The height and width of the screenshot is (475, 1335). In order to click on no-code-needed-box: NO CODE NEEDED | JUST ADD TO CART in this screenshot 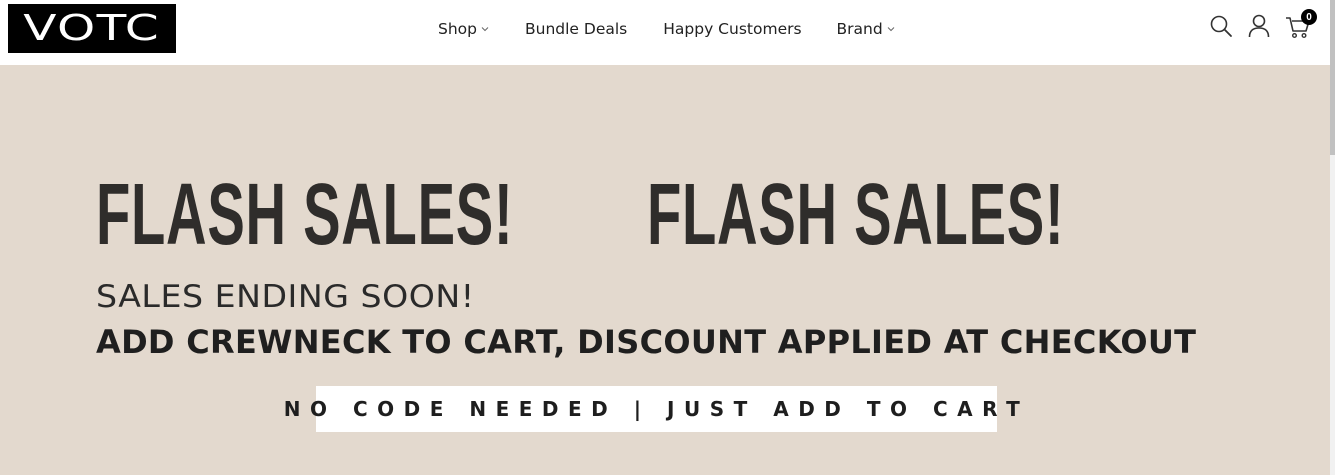, I will do `click(652, 409)`.